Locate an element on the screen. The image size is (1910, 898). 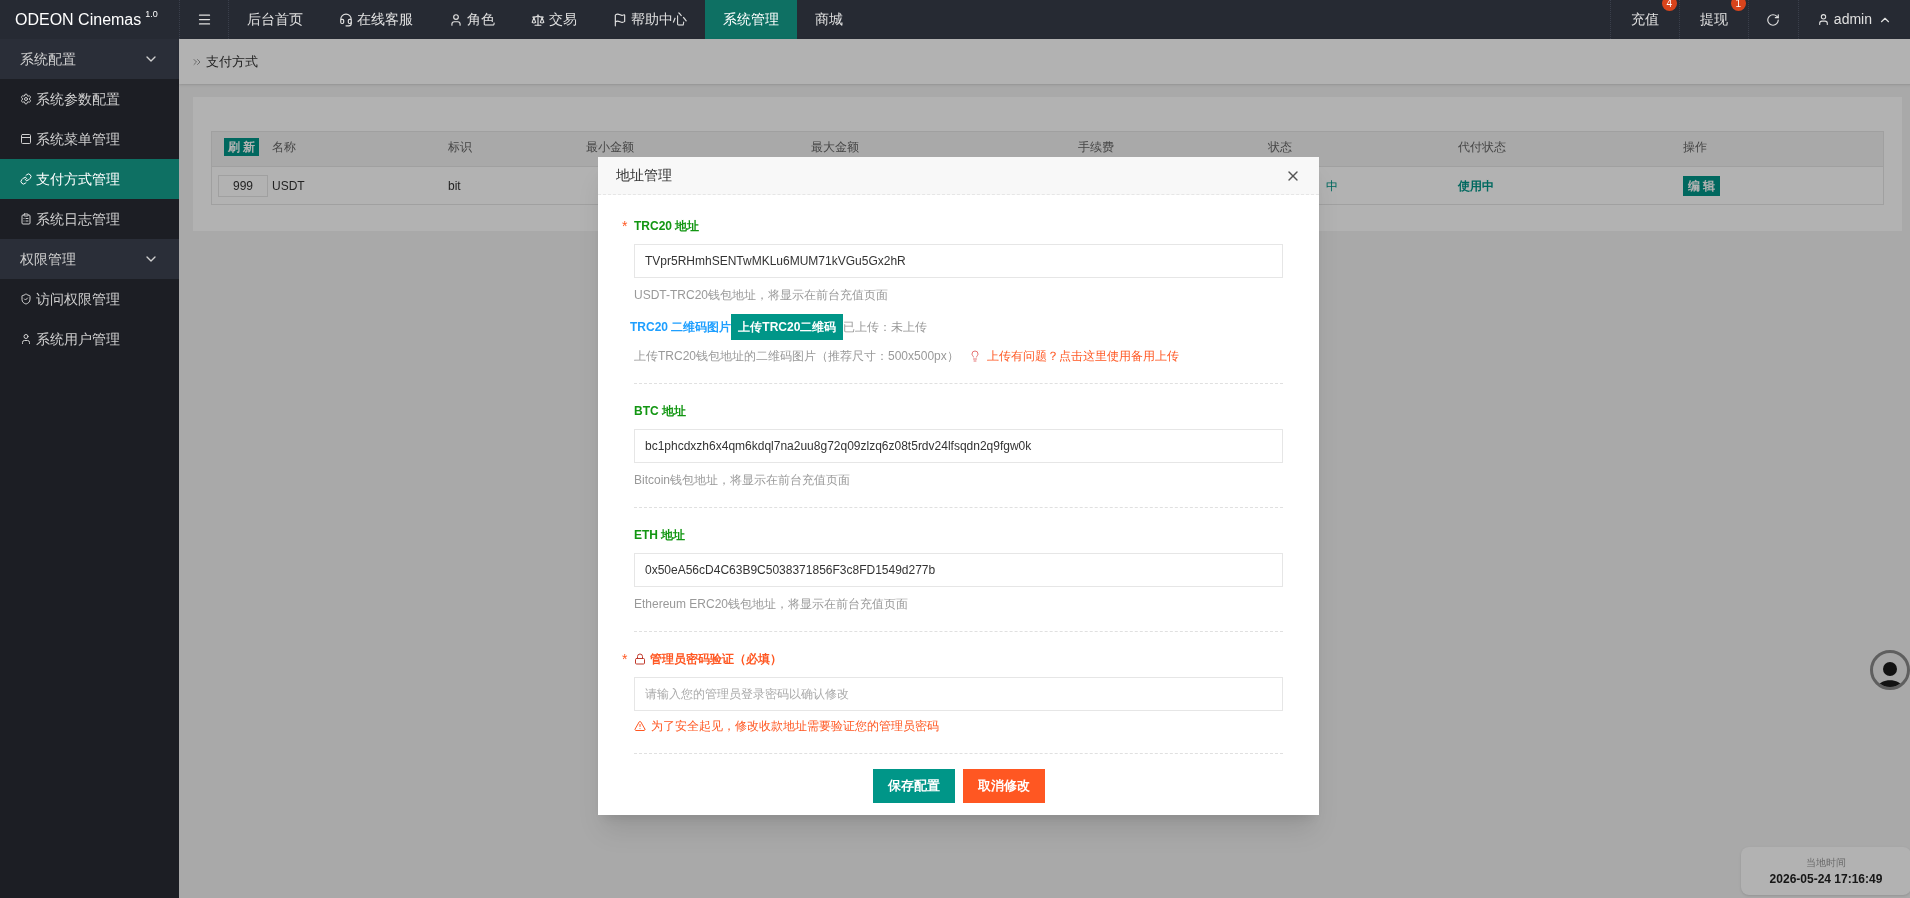
status-text: 使用中 is located at coordinates (1476, 186).